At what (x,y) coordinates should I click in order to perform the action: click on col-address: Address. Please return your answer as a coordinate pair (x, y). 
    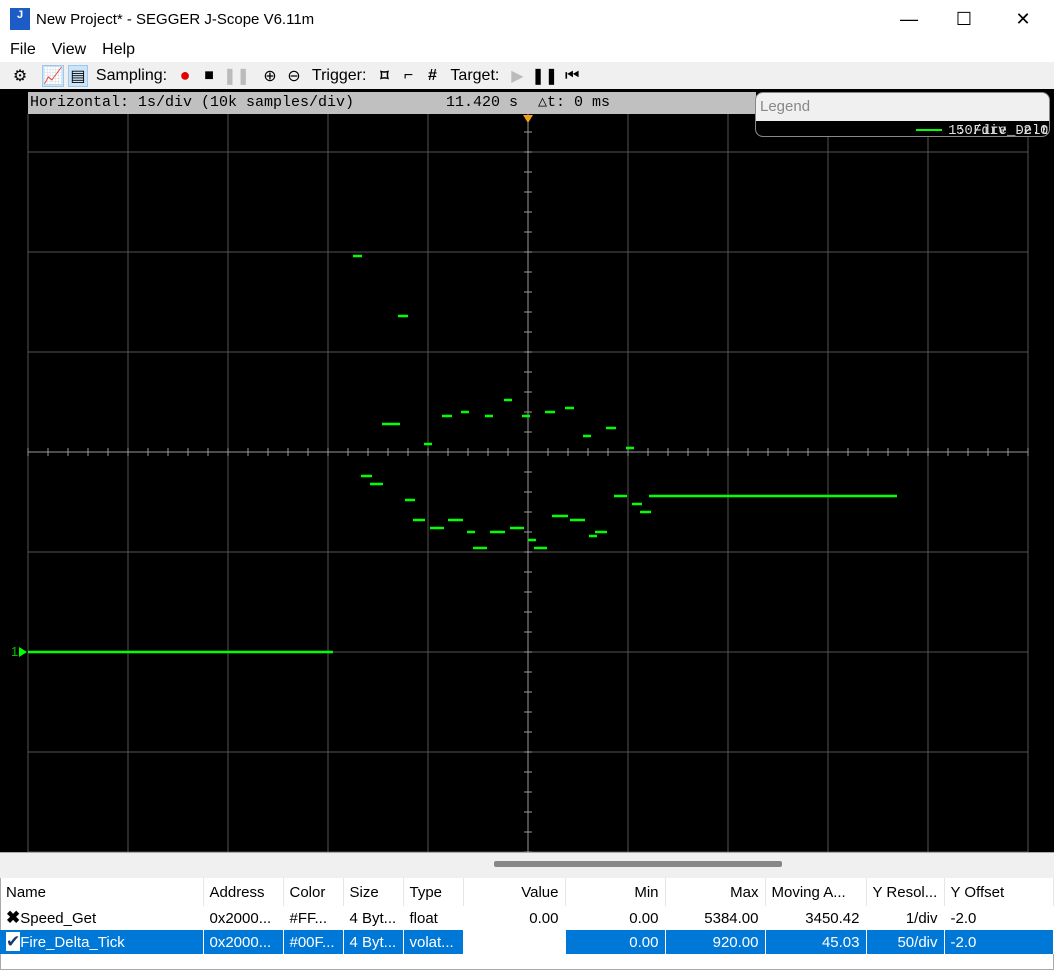
    Looking at the image, I should click on (243, 892).